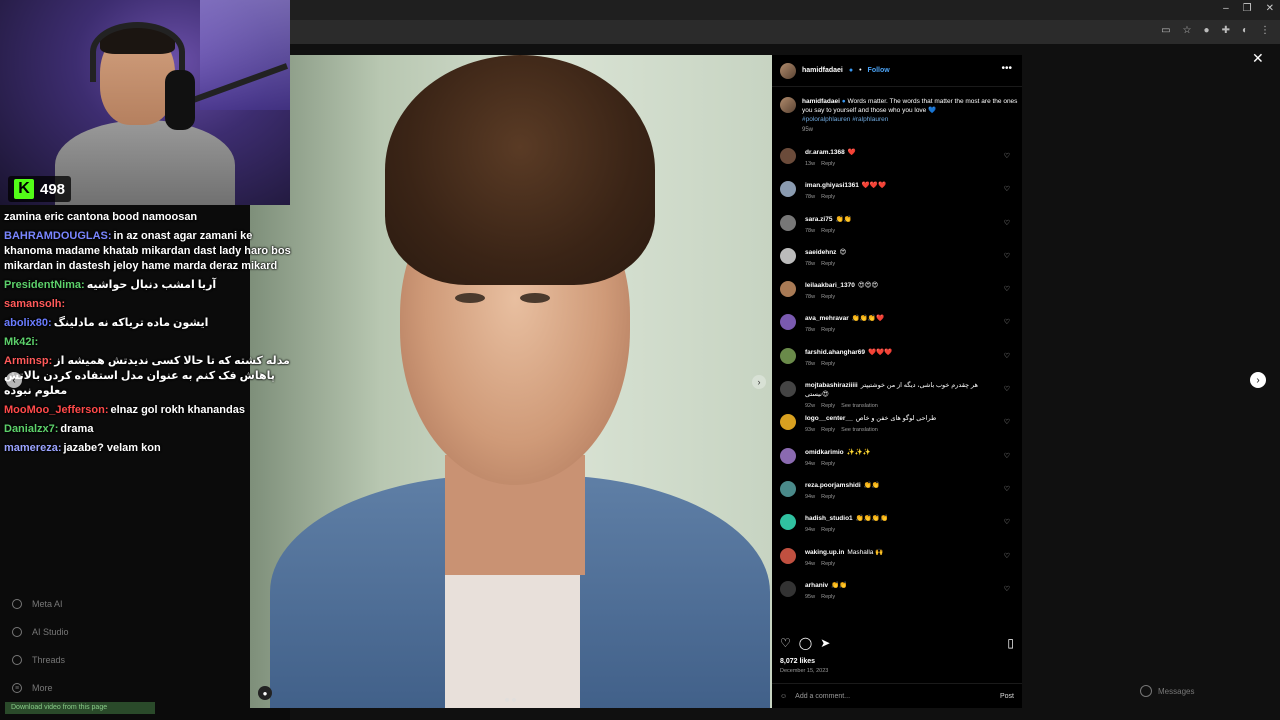 Image resolution: width=1280 pixels, height=720 pixels. What do you see at coordinates (1167, 691) in the screenshot?
I see `messages-button: Messages` at bounding box center [1167, 691].